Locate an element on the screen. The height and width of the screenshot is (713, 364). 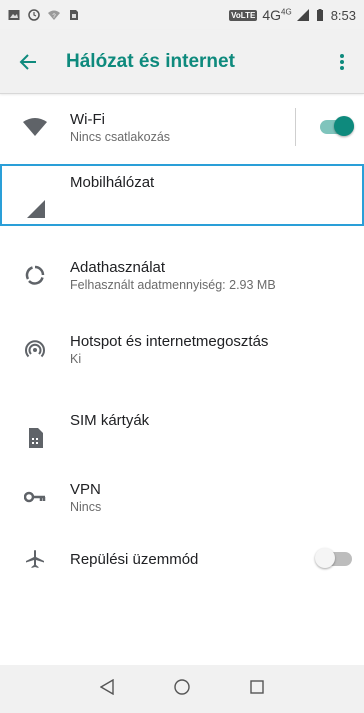
airplane-mode-toggle is located at coordinates (333, 558).